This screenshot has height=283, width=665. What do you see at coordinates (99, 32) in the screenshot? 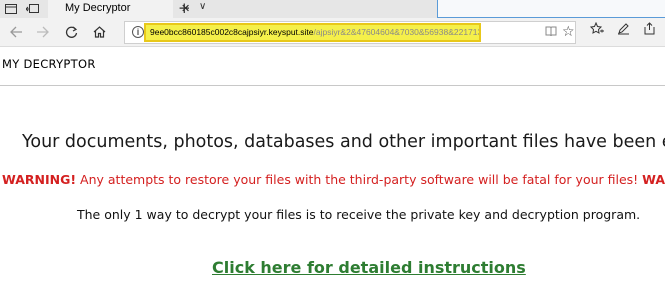
I see `home-icon` at bounding box center [99, 32].